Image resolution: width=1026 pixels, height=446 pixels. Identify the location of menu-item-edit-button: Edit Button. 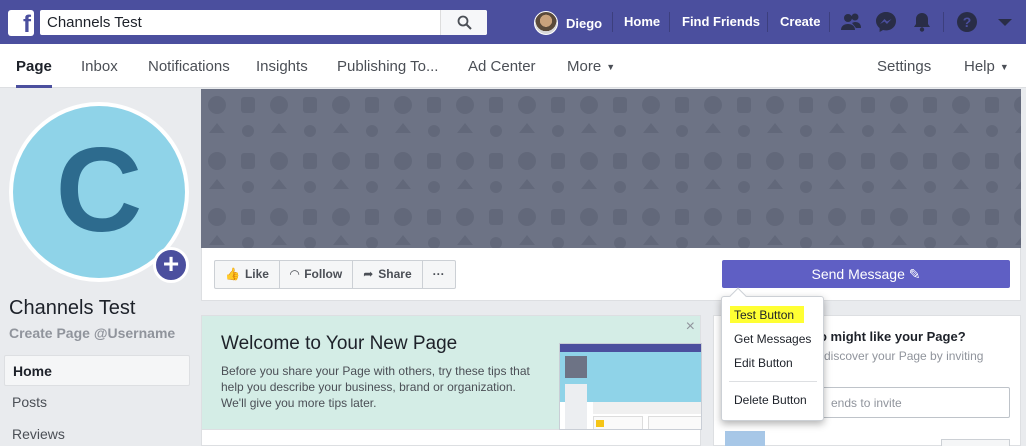
(763, 363).